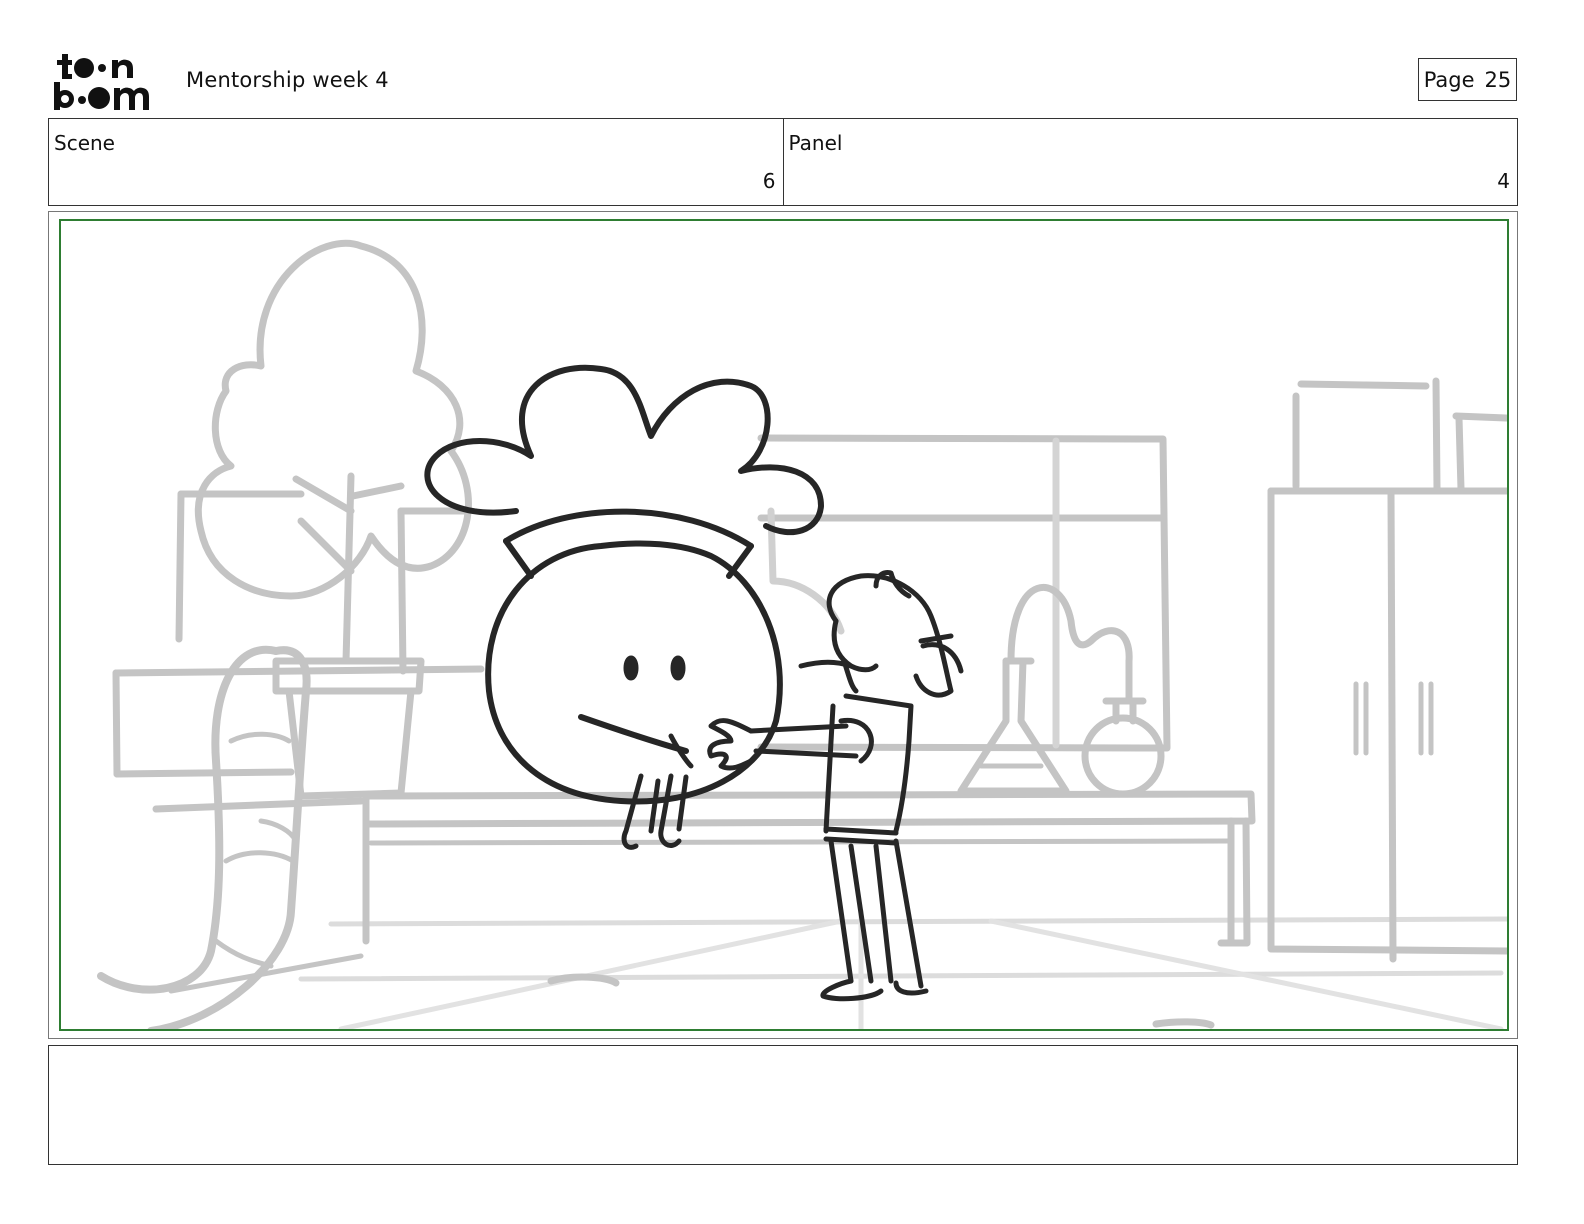 This screenshot has height=1224, width=1584. Describe the element at coordinates (769, 181) in the screenshot. I see `scene-value: 6` at that location.